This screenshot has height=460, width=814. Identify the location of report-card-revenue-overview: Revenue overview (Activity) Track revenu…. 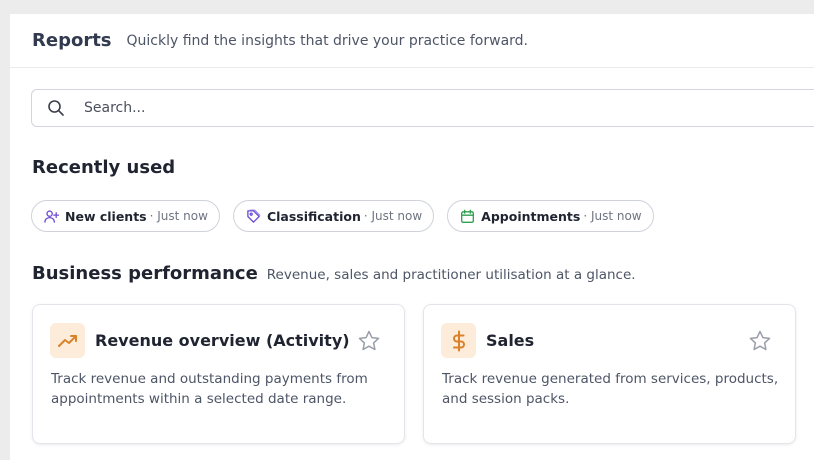
(218, 374).